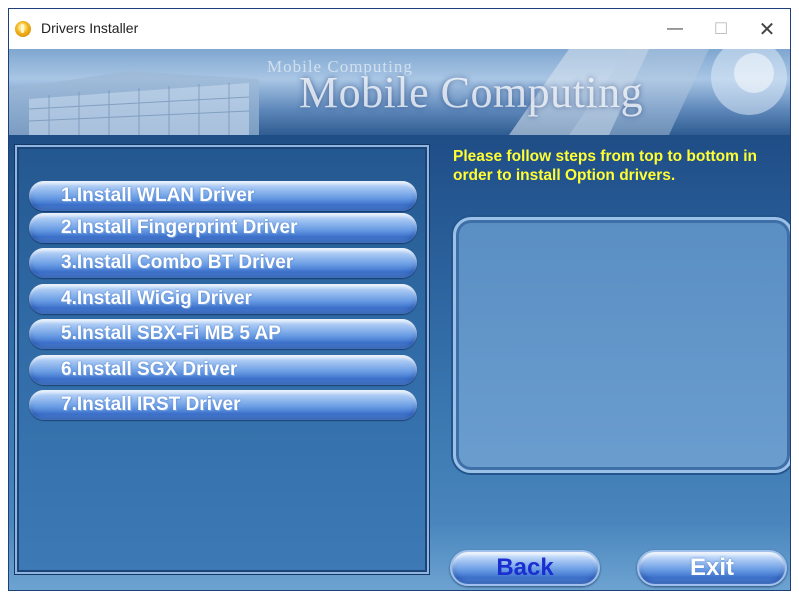 Image resolution: width=799 pixels, height=595 pixels. Describe the element at coordinates (223, 370) in the screenshot. I see `install-sgx-button: 6.Install SGX Driver` at that location.